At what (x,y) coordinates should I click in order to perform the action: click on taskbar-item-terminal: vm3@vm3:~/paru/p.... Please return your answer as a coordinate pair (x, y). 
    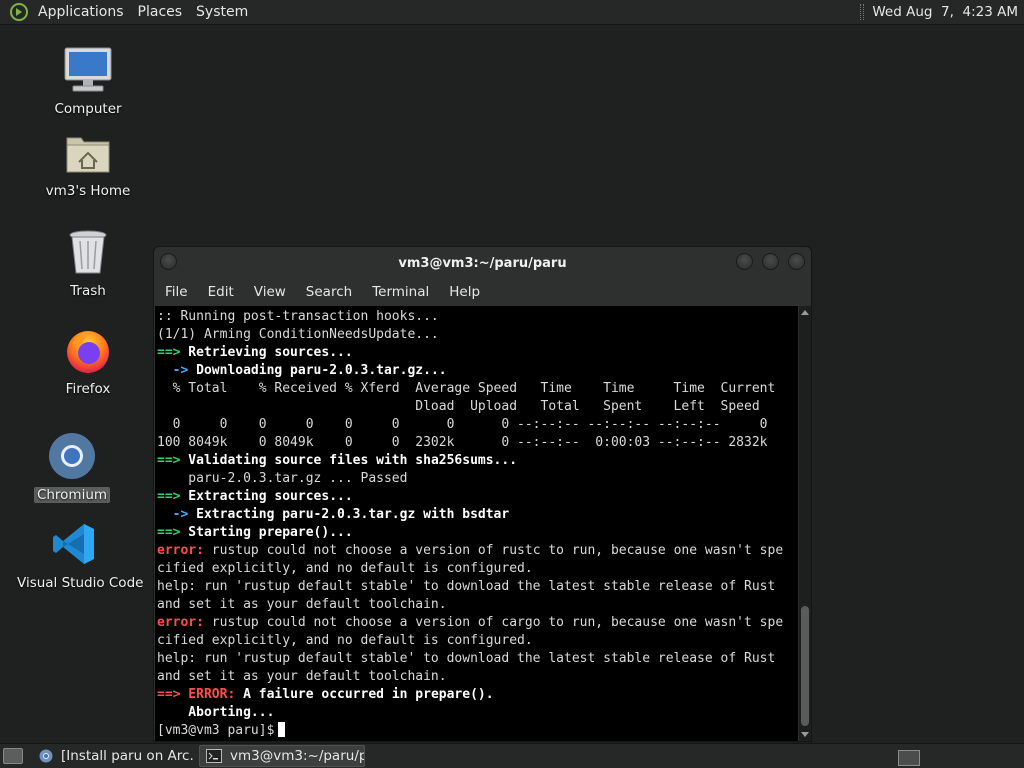
    Looking at the image, I should click on (282, 756).